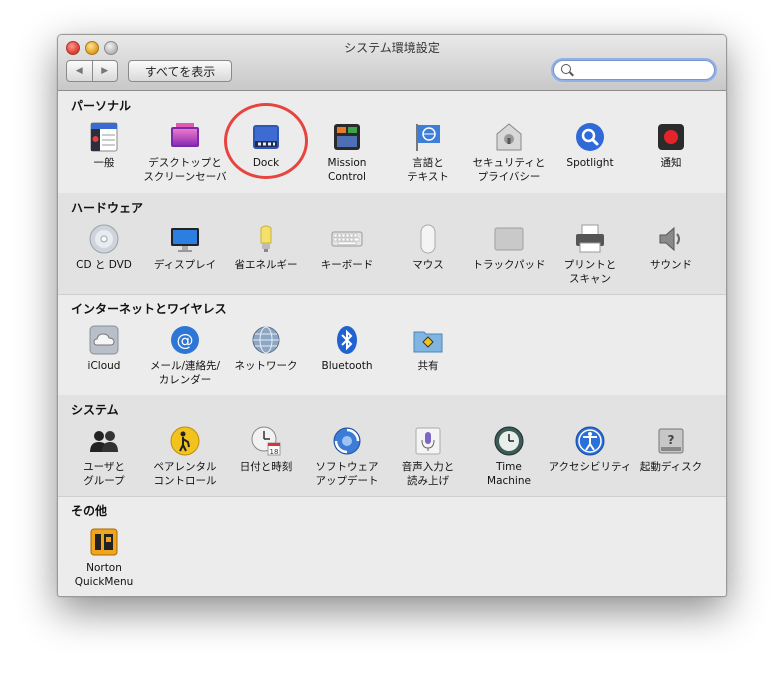  Describe the element at coordinates (428, 239) in the screenshot. I see `mouse-icon` at that location.